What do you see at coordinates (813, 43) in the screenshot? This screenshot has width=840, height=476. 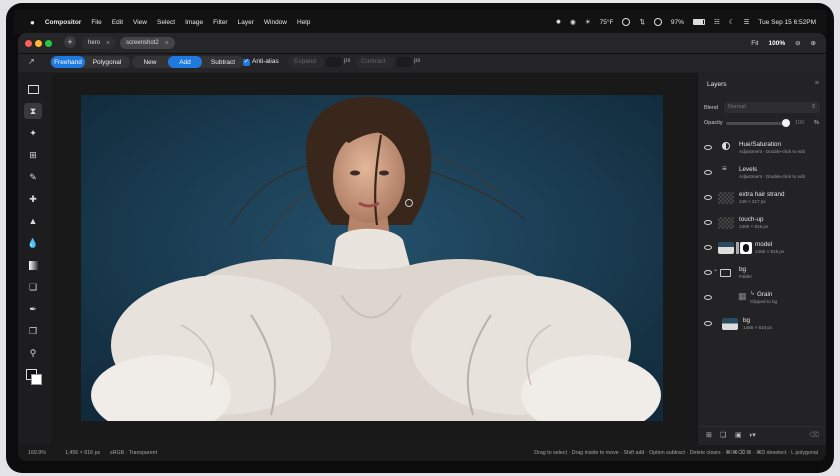 I see `zoom-in-icon: ⊕` at bounding box center [813, 43].